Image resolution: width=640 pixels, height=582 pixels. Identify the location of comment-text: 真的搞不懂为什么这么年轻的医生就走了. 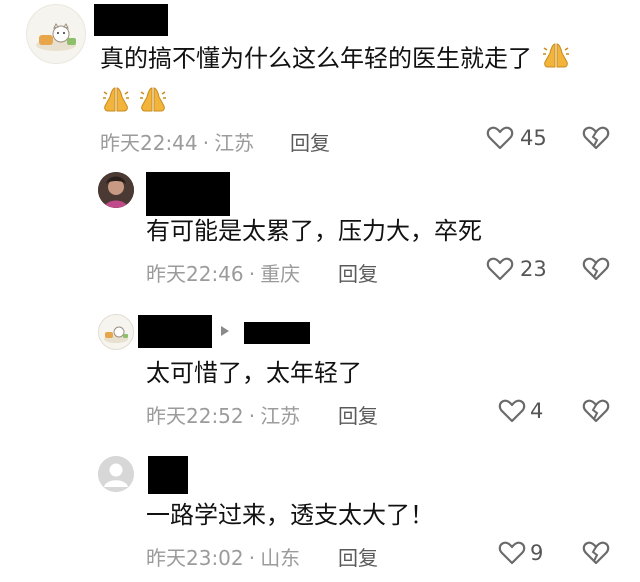
(336, 59).